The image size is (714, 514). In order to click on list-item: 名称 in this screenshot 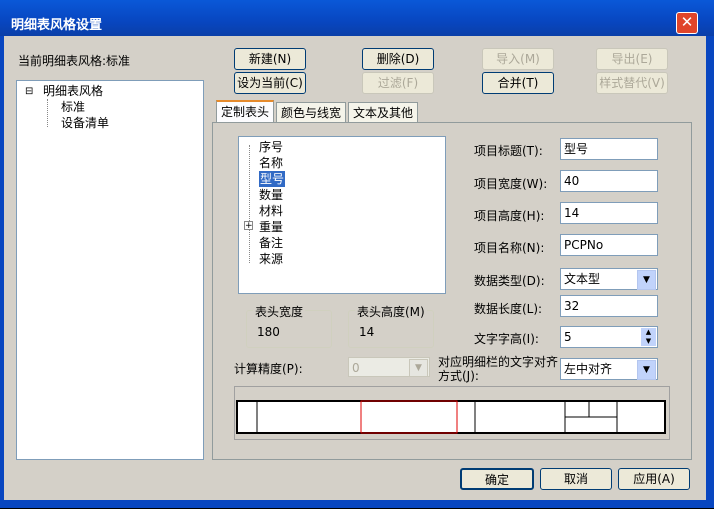, I will do `click(271, 163)`.